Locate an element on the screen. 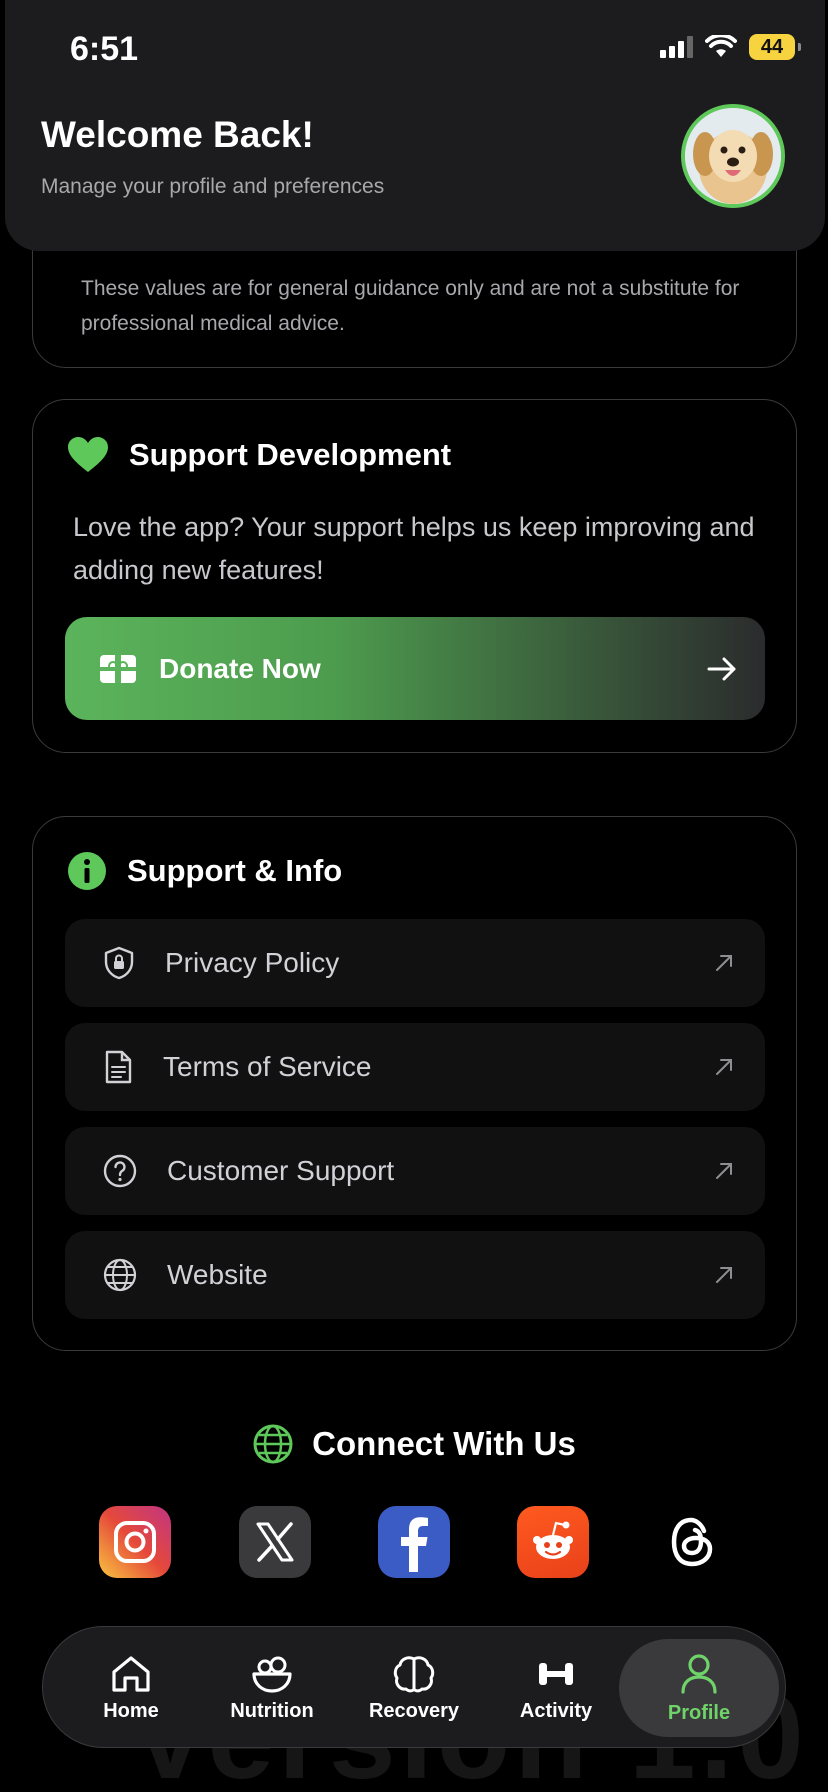  wifi-icon is located at coordinates (721, 46).